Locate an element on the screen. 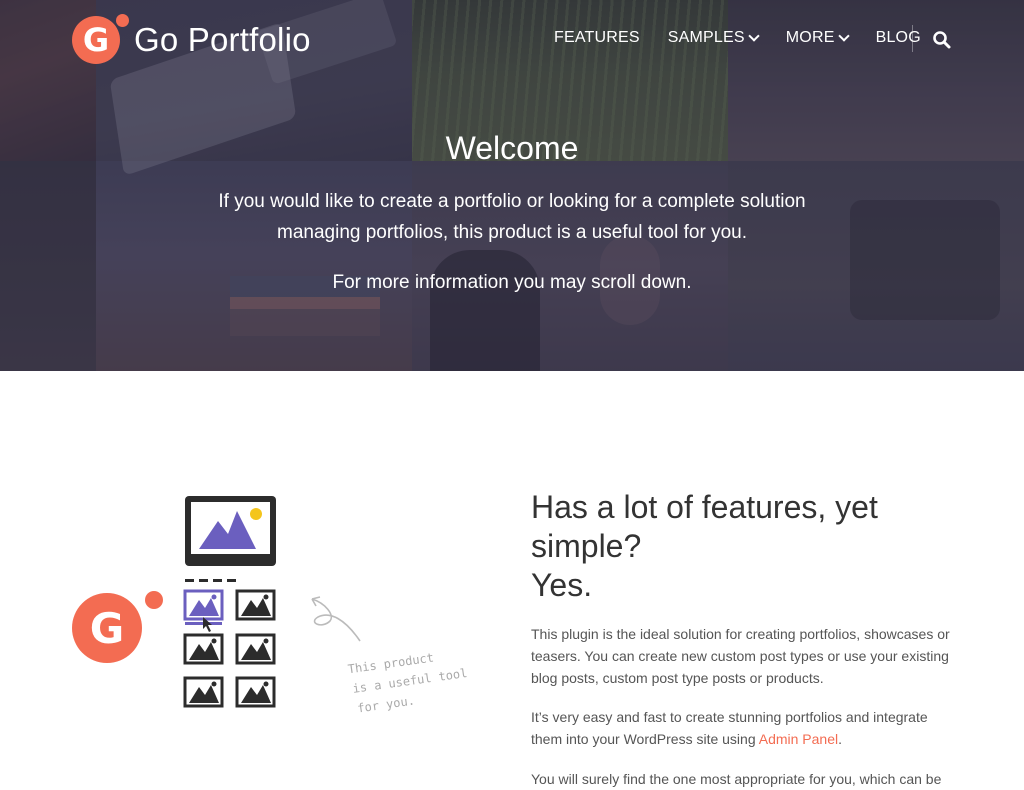 This screenshot has width=1024, height=790. heading-line: Has a lot of features, yet is located at coordinates (704, 507).